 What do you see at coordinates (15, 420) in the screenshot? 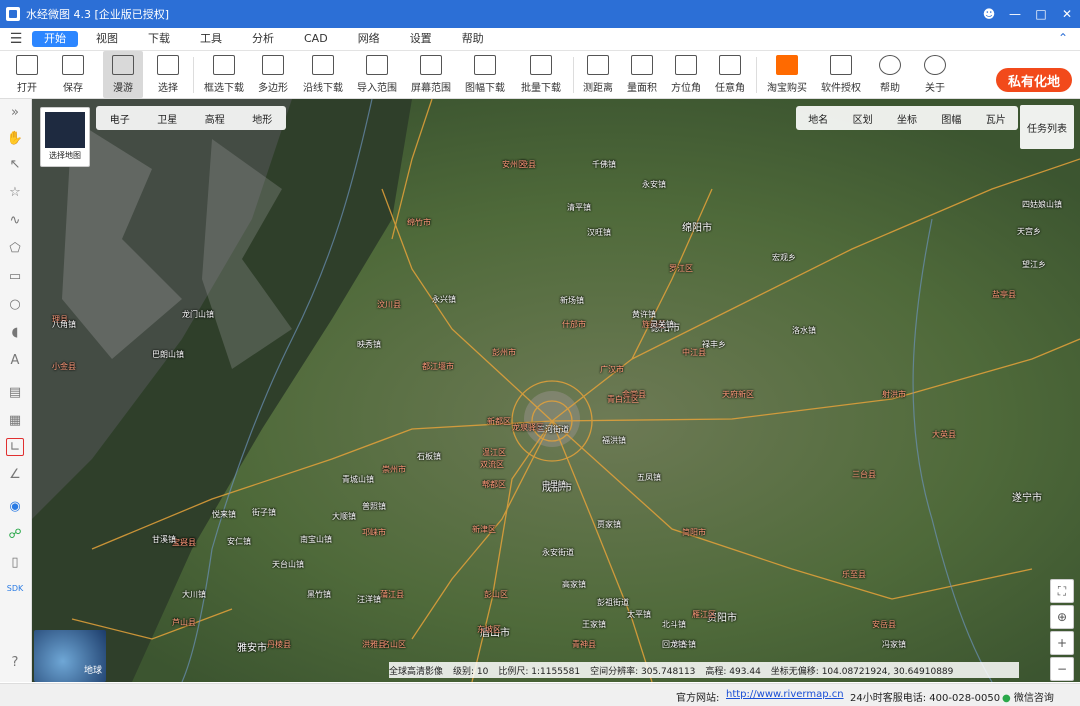
I see `area-tool-icon: ▦` at bounding box center [15, 420].